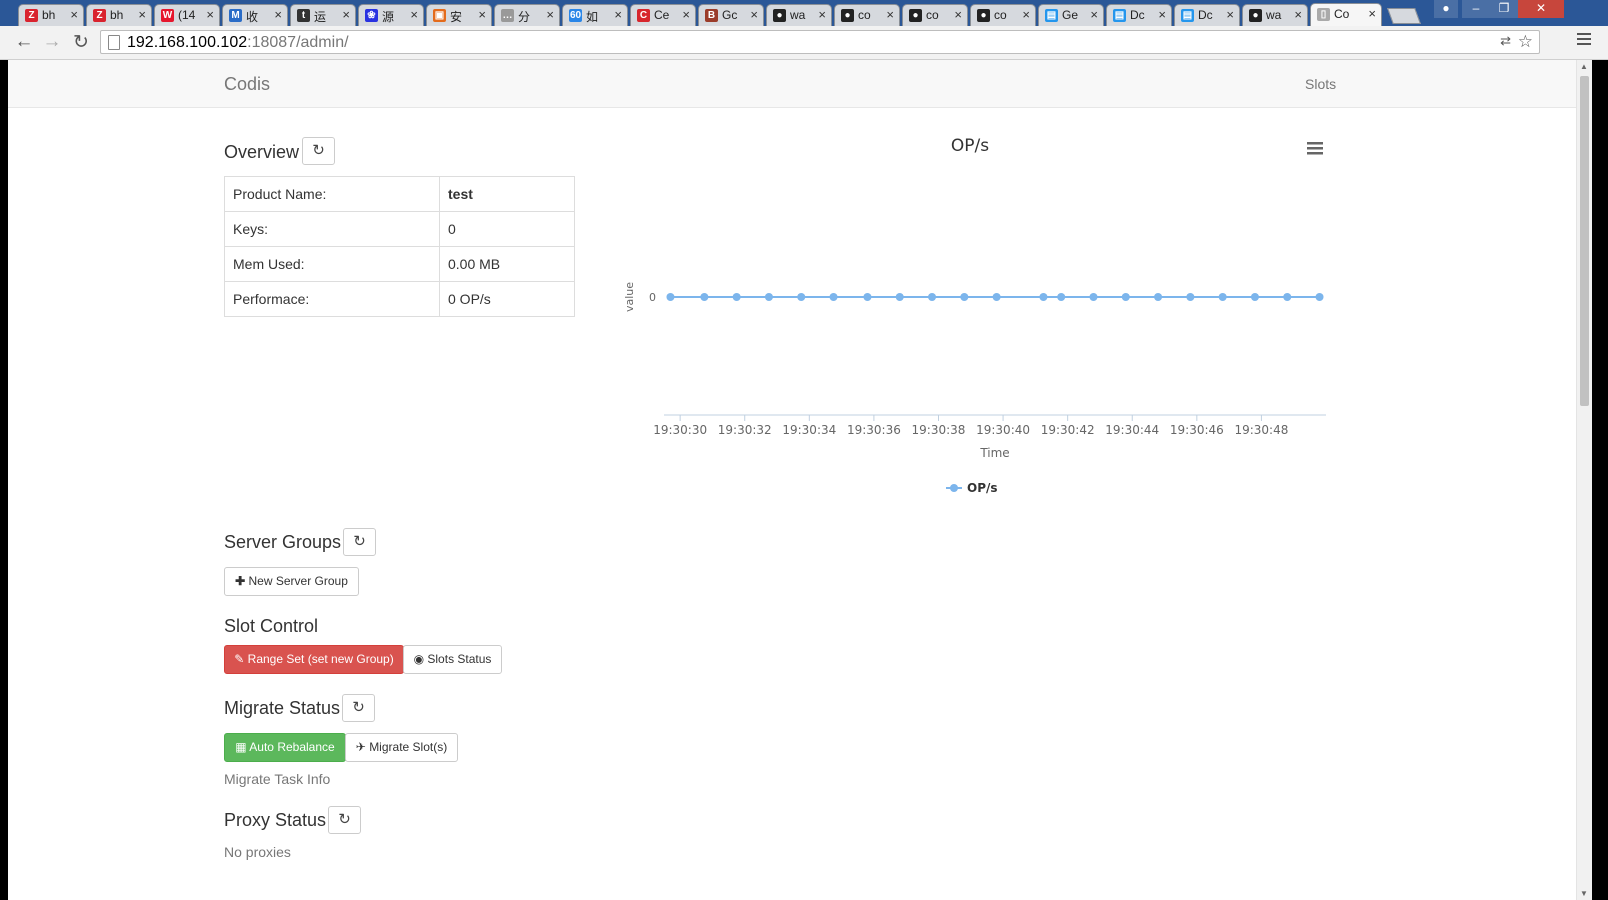 The image size is (1608, 900). Describe the element at coordinates (303, 15) in the screenshot. I see `t-icon: t` at that location.